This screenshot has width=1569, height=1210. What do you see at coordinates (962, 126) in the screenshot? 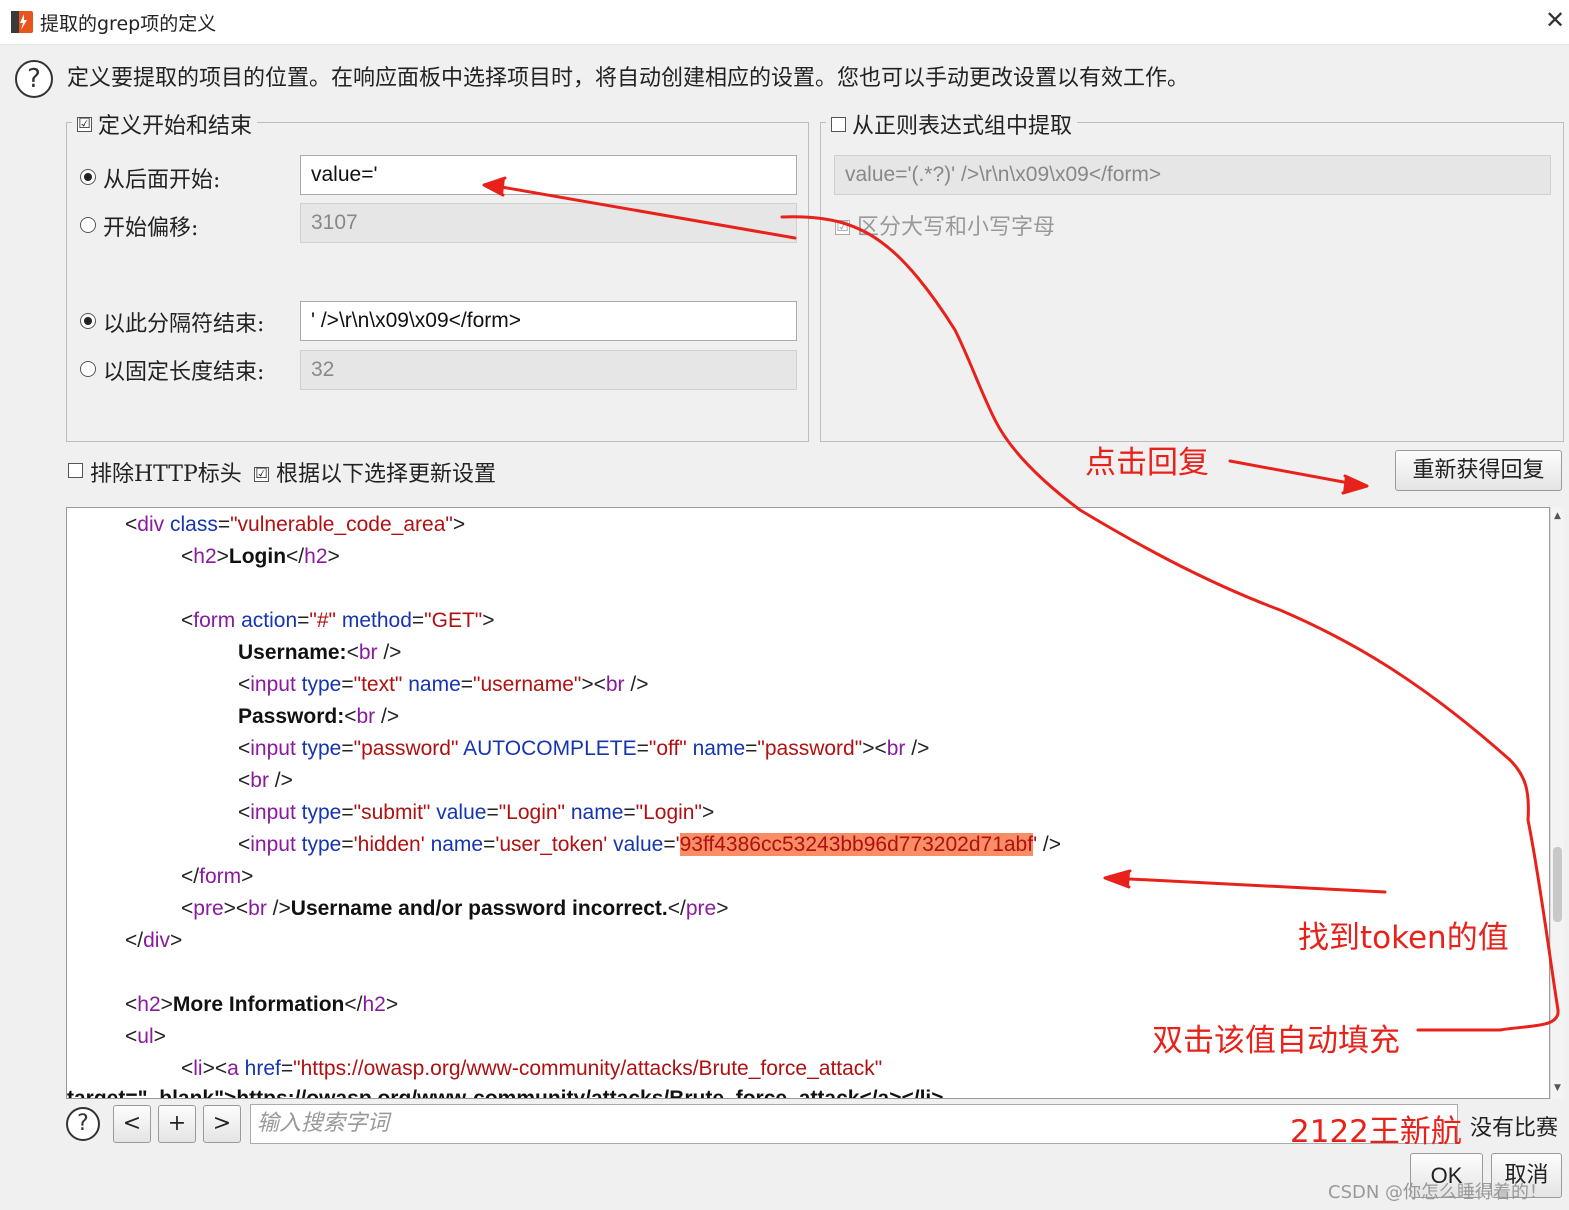
I see `regex-label: 从正则表达式组中提取` at bounding box center [962, 126].